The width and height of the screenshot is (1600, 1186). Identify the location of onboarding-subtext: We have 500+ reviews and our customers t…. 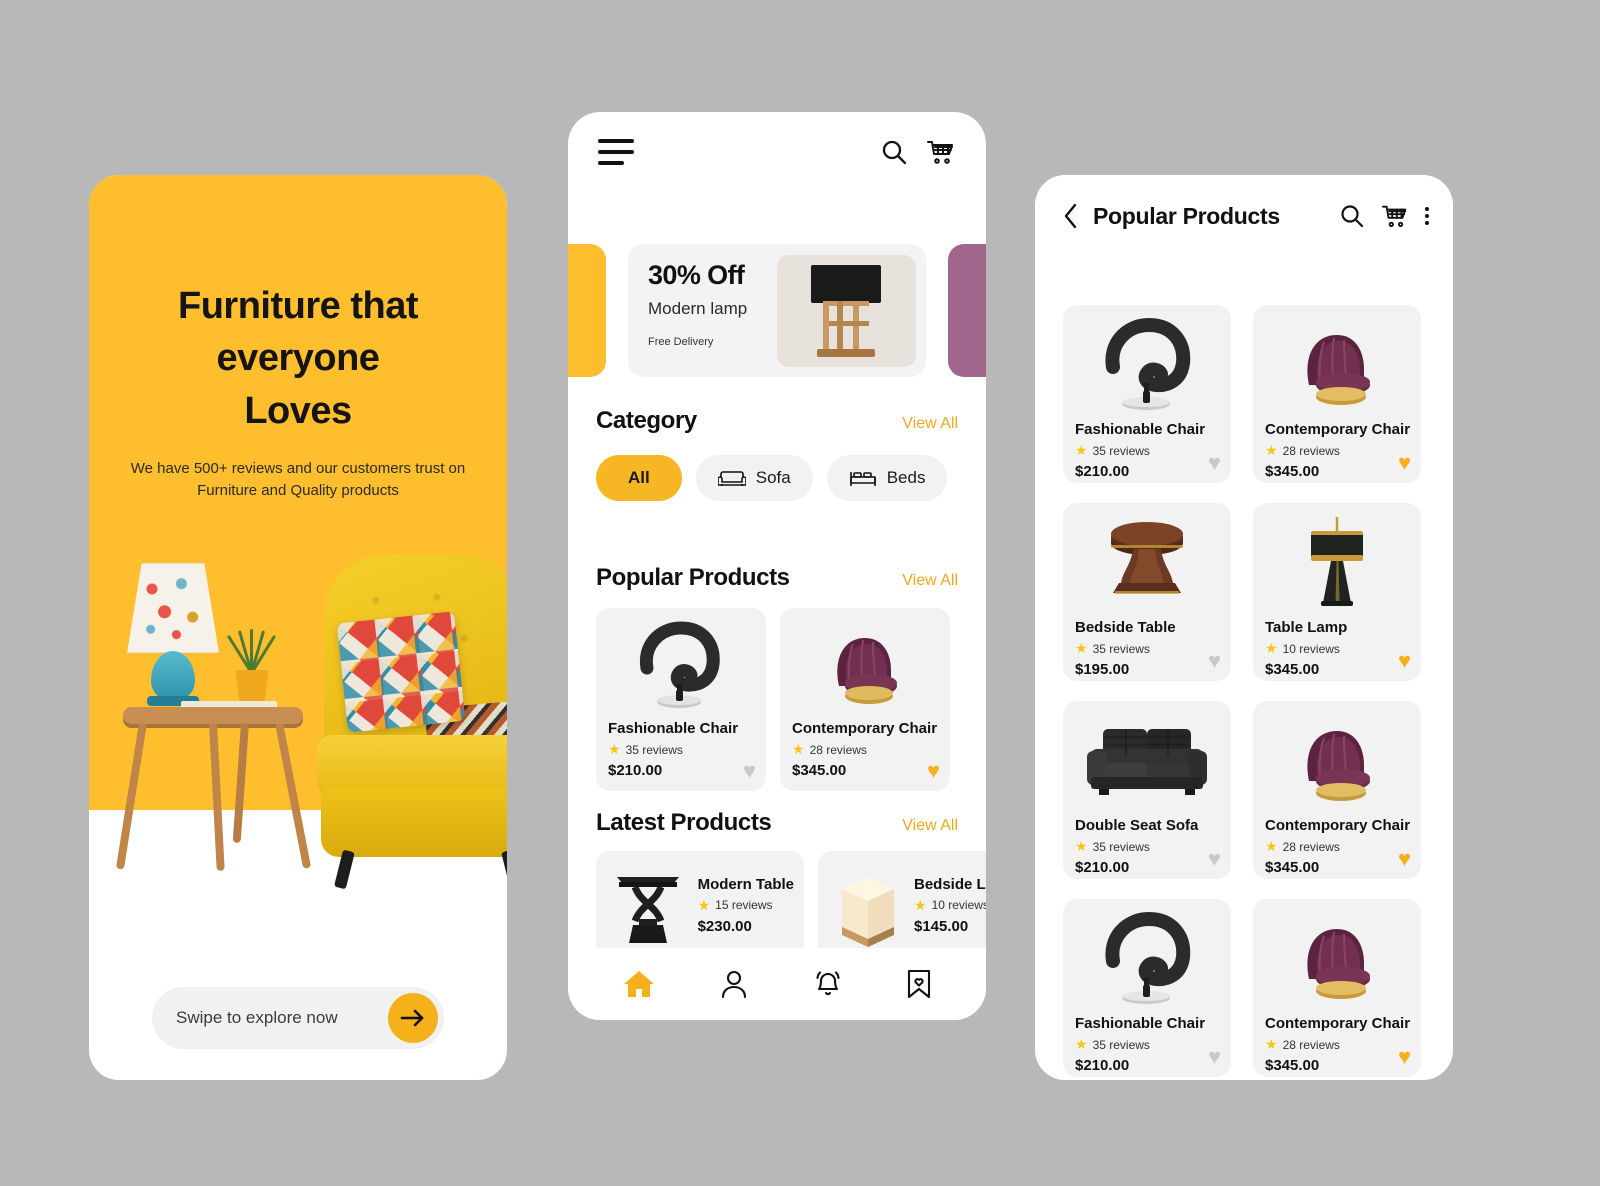
(298, 479).